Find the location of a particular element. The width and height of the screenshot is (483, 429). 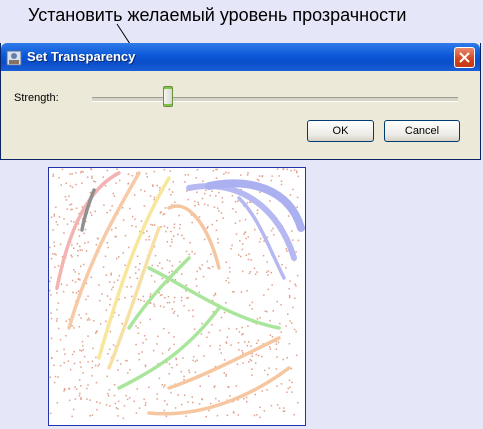

close-button is located at coordinates (464, 57).